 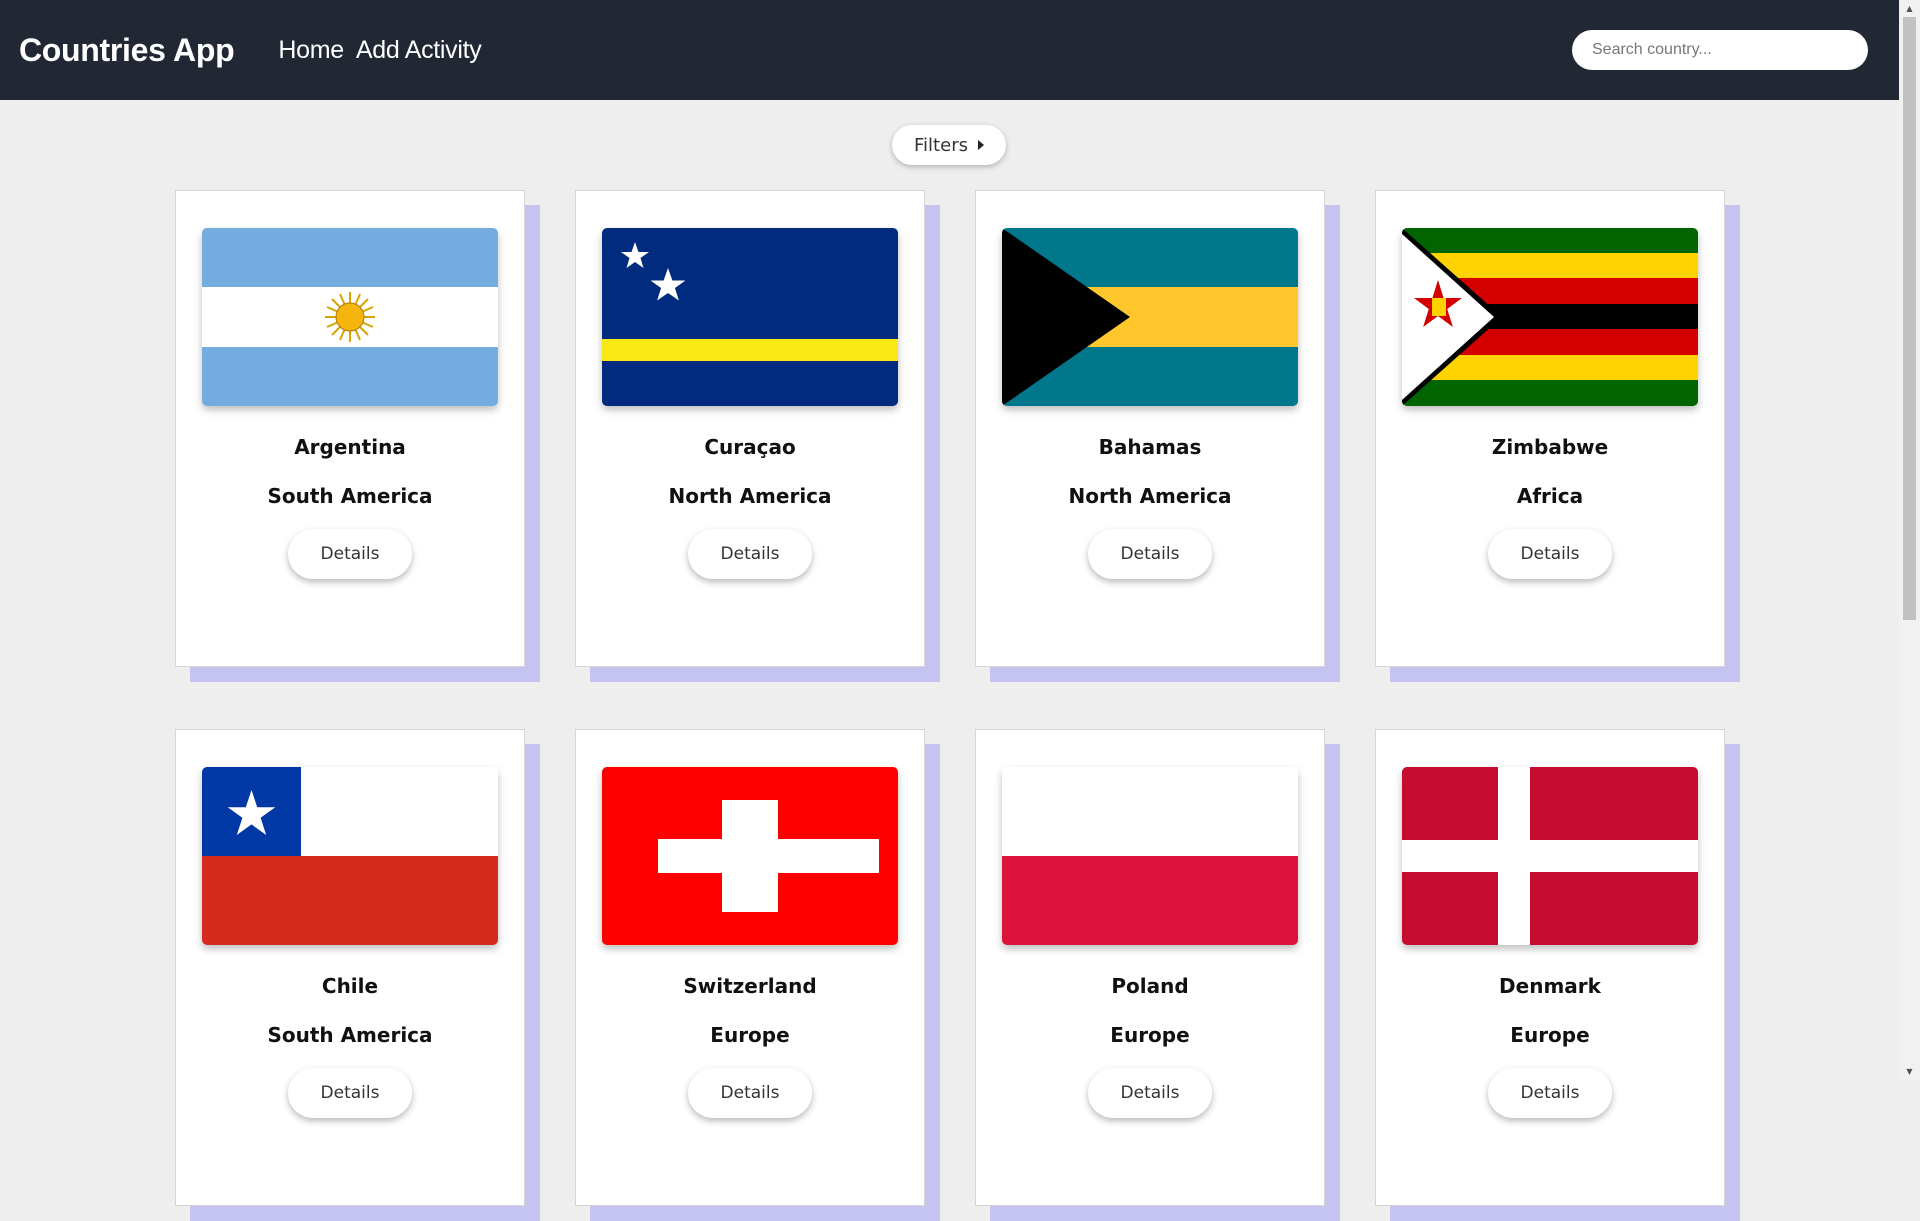 I want to click on filters-button: Filters, so click(x=949, y=145).